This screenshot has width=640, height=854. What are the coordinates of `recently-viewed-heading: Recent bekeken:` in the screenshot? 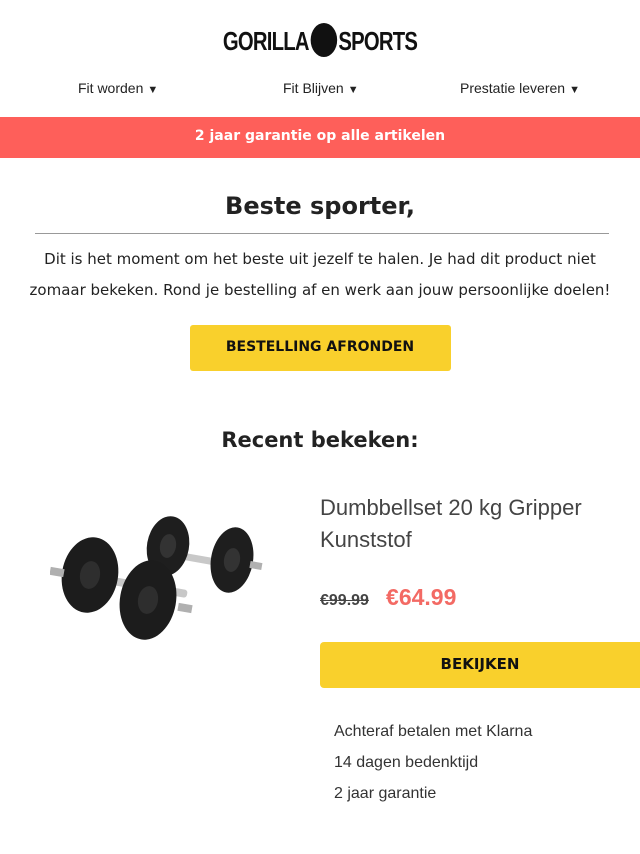 It's located at (320, 440).